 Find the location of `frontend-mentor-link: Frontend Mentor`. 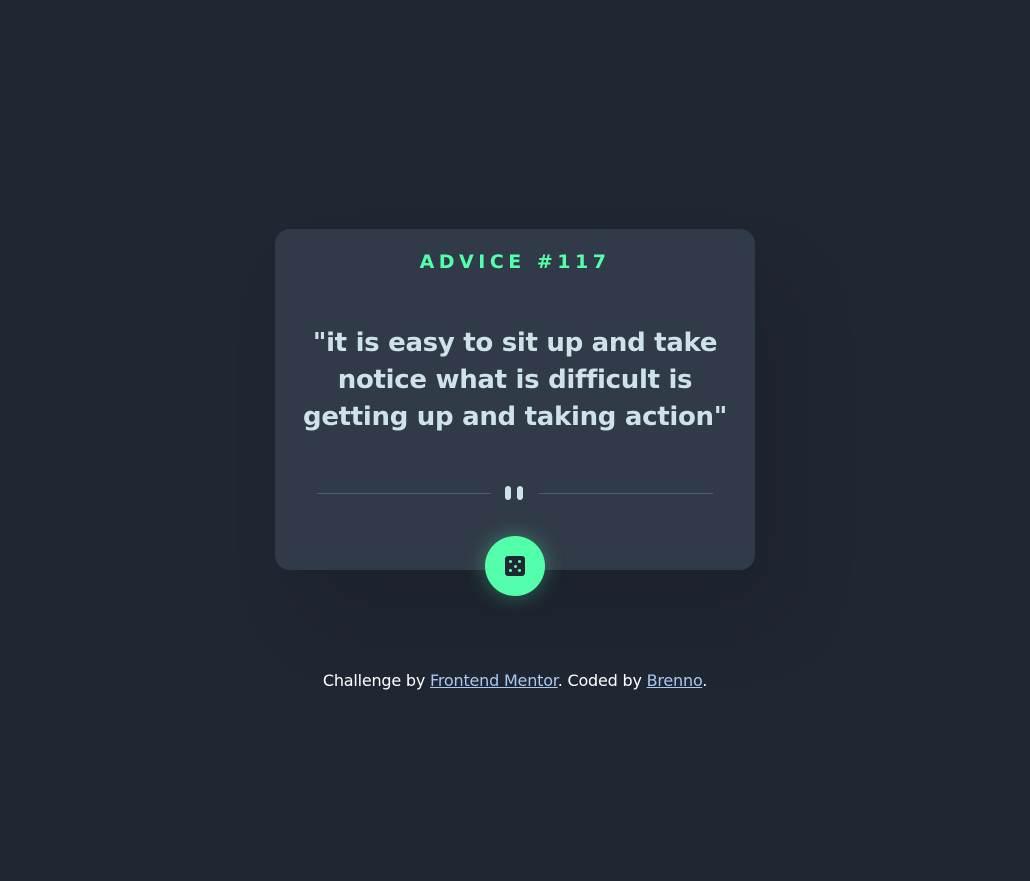

frontend-mentor-link: Frontend Mentor is located at coordinates (494, 680).